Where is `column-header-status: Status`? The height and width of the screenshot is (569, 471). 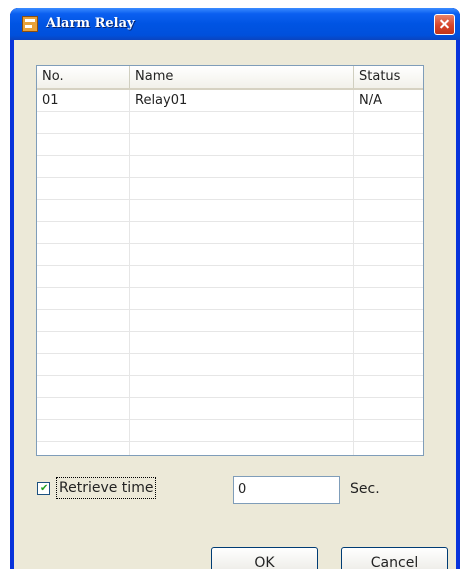 column-header-status: Status is located at coordinates (388, 77).